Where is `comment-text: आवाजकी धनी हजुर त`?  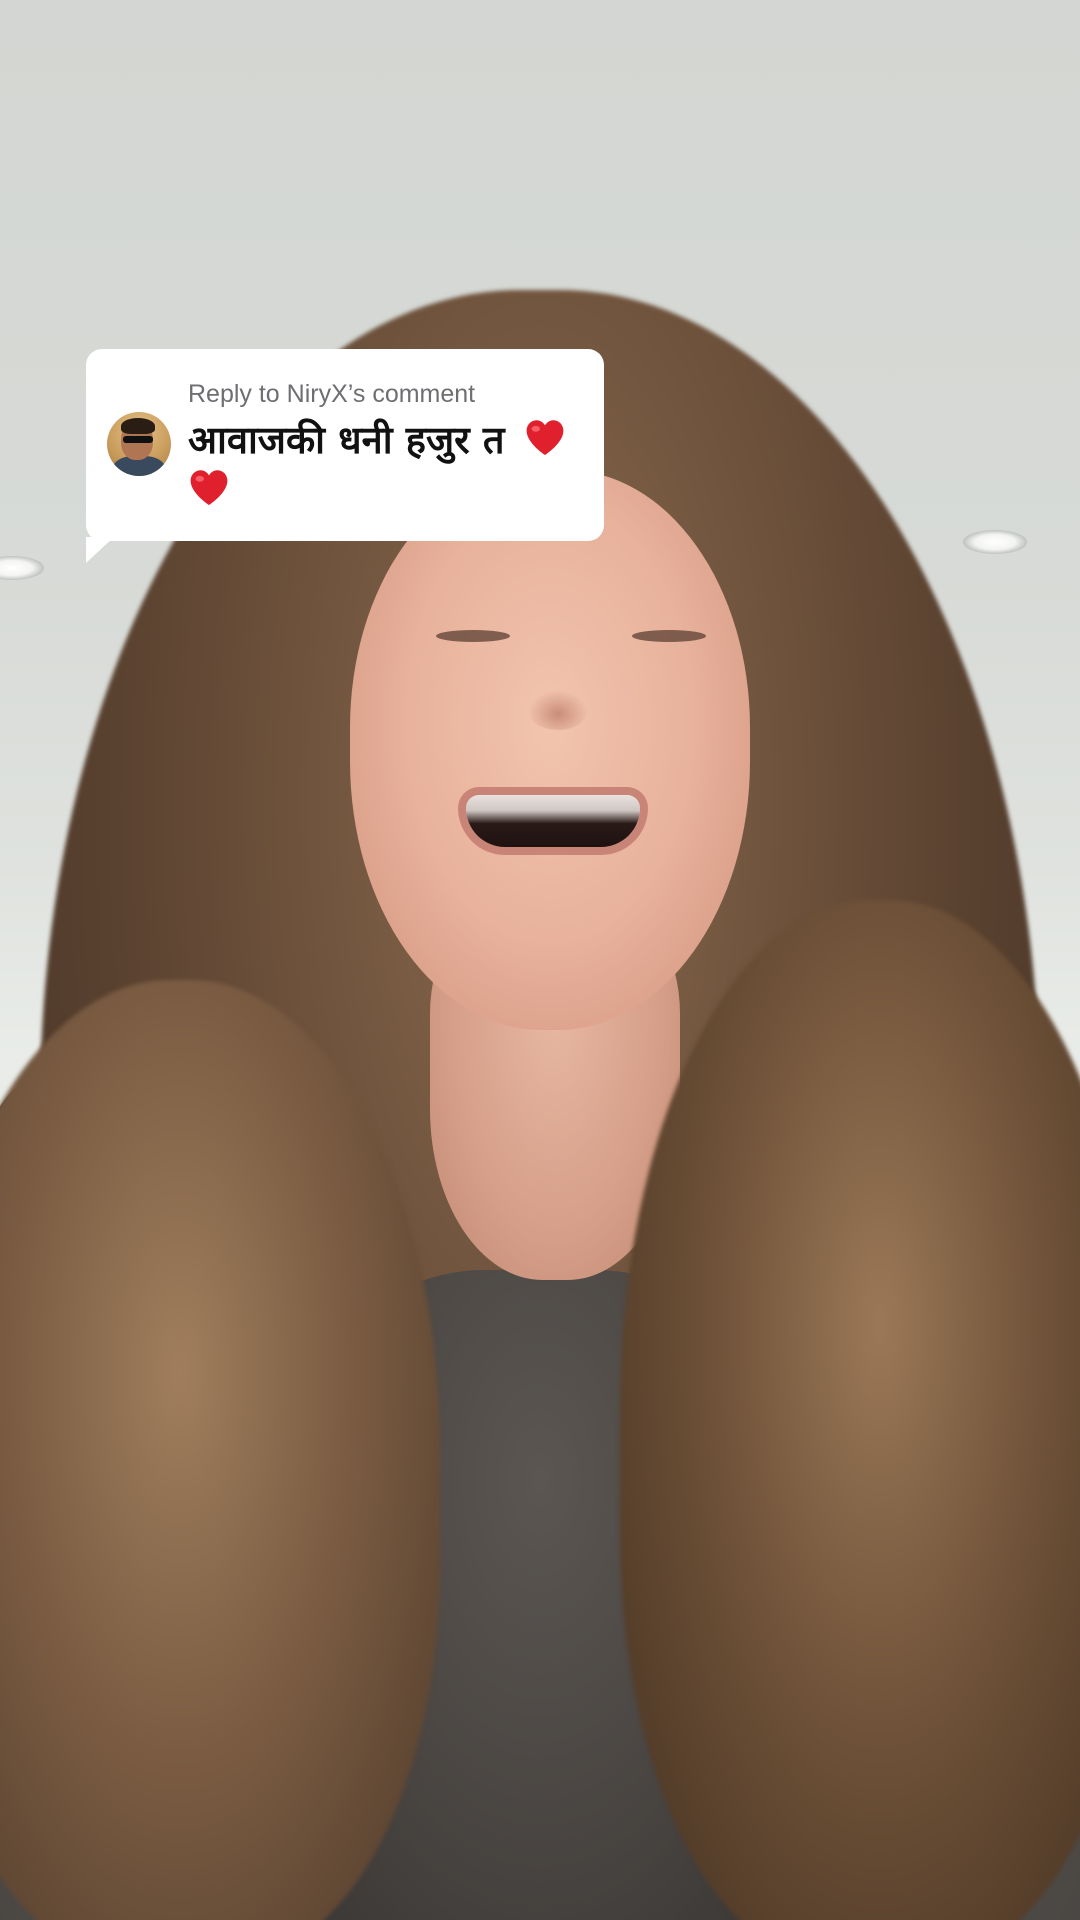 comment-text: आवाजकी धनी हजुर त is located at coordinates (388, 465).